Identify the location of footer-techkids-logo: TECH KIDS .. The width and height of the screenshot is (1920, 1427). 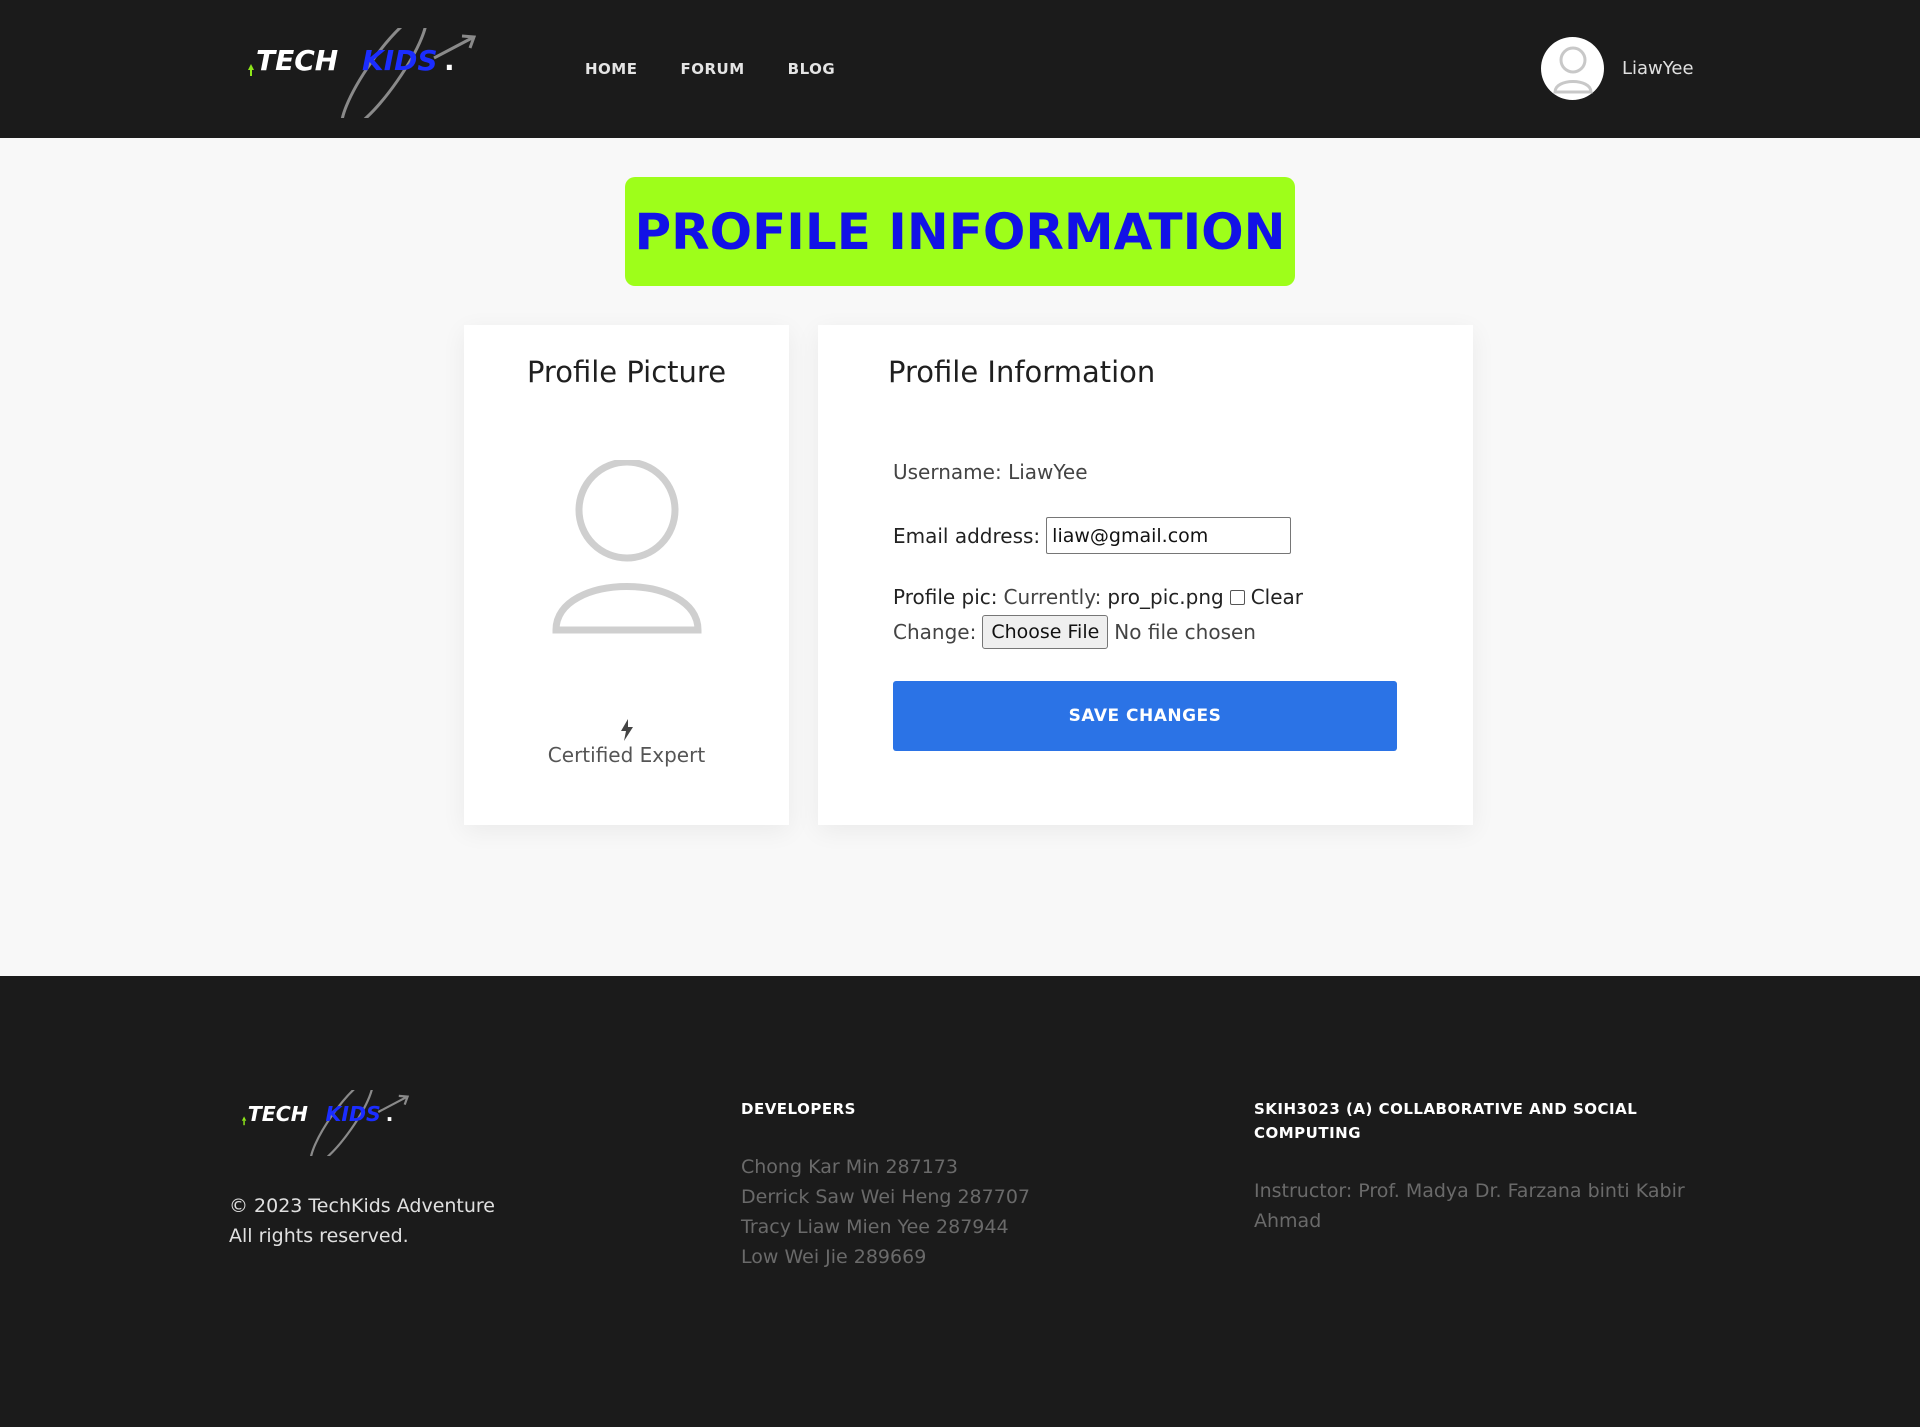
(324, 1123).